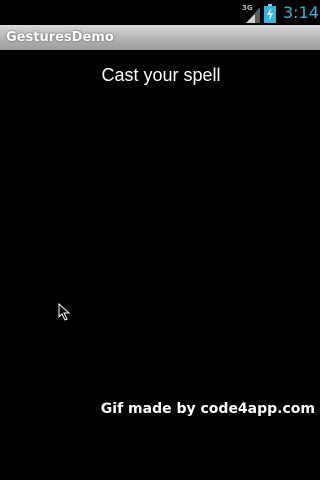 This screenshot has height=480, width=320. I want to click on mouse-pointer-icon, so click(64, 312).